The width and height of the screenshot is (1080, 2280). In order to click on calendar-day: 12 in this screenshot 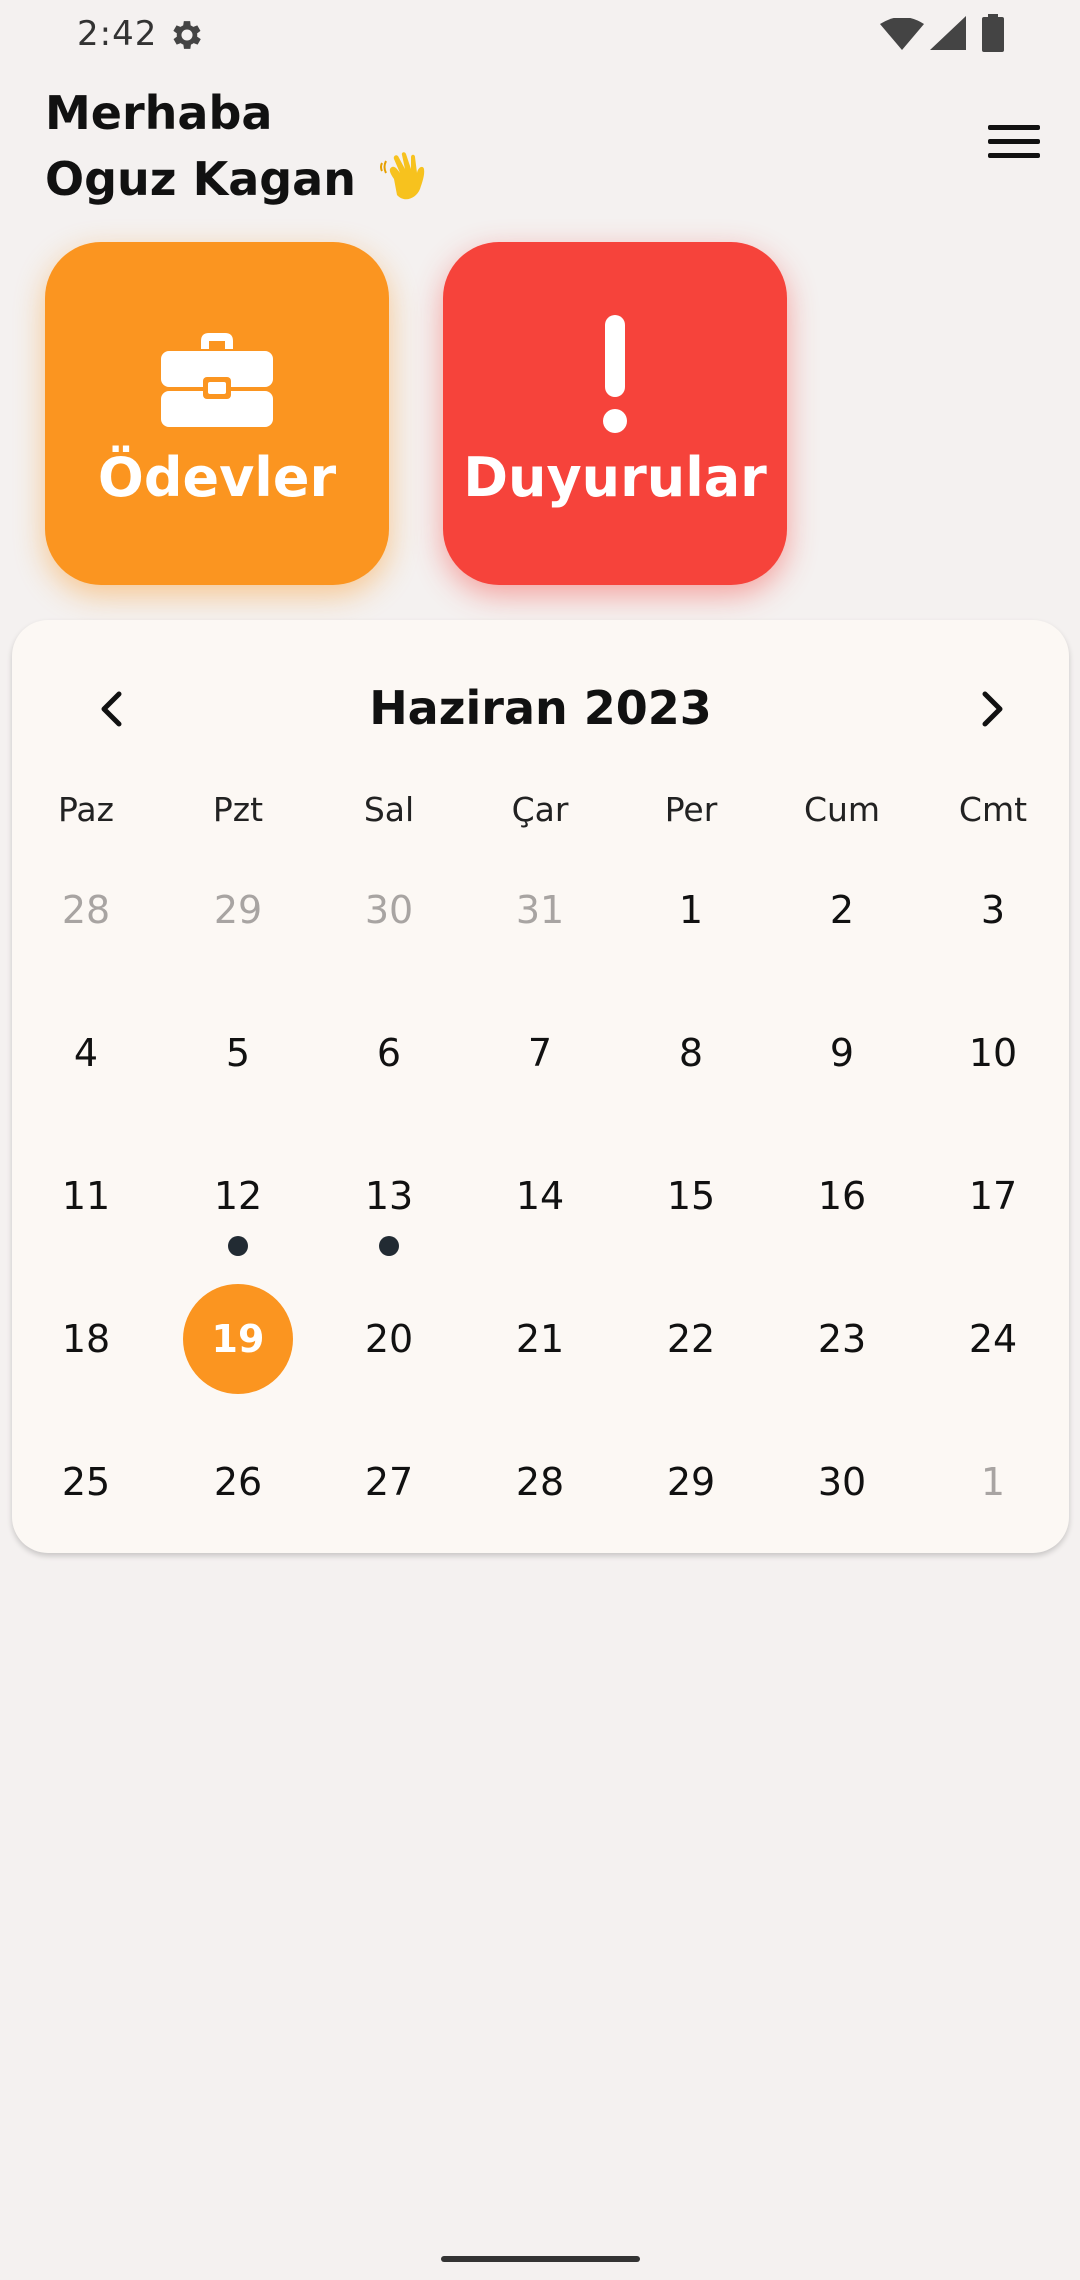, I will do `click(238, 1196)`.